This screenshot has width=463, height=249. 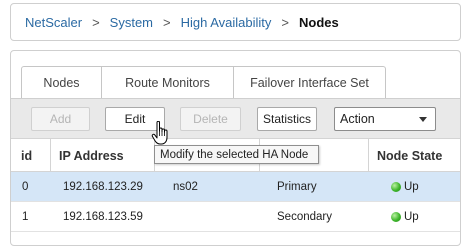 I want to click on column-header-id: id, so click(x=31, y=155).